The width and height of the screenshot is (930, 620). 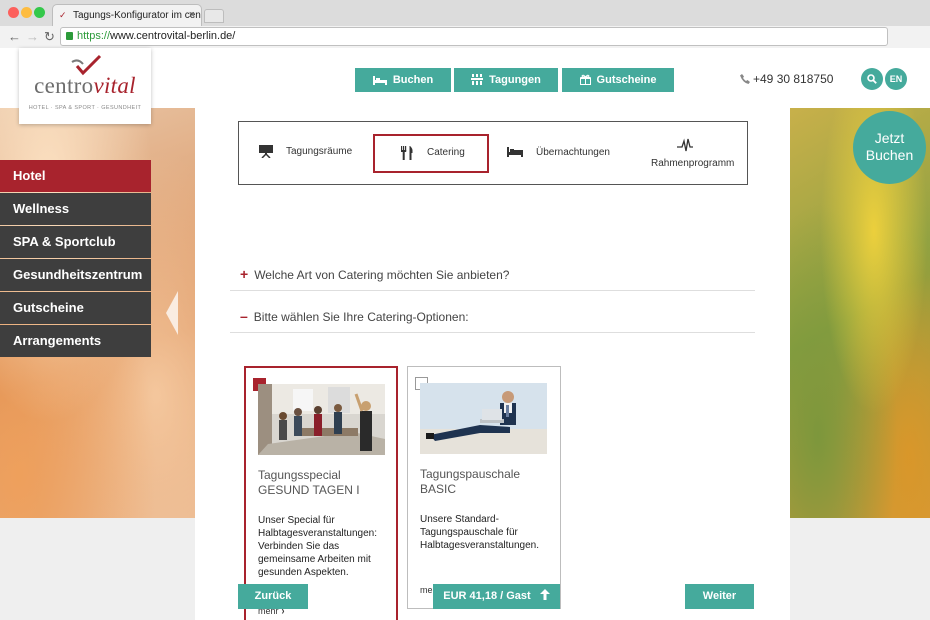 I want to click on phone-icon, so click(x=745, y=79).